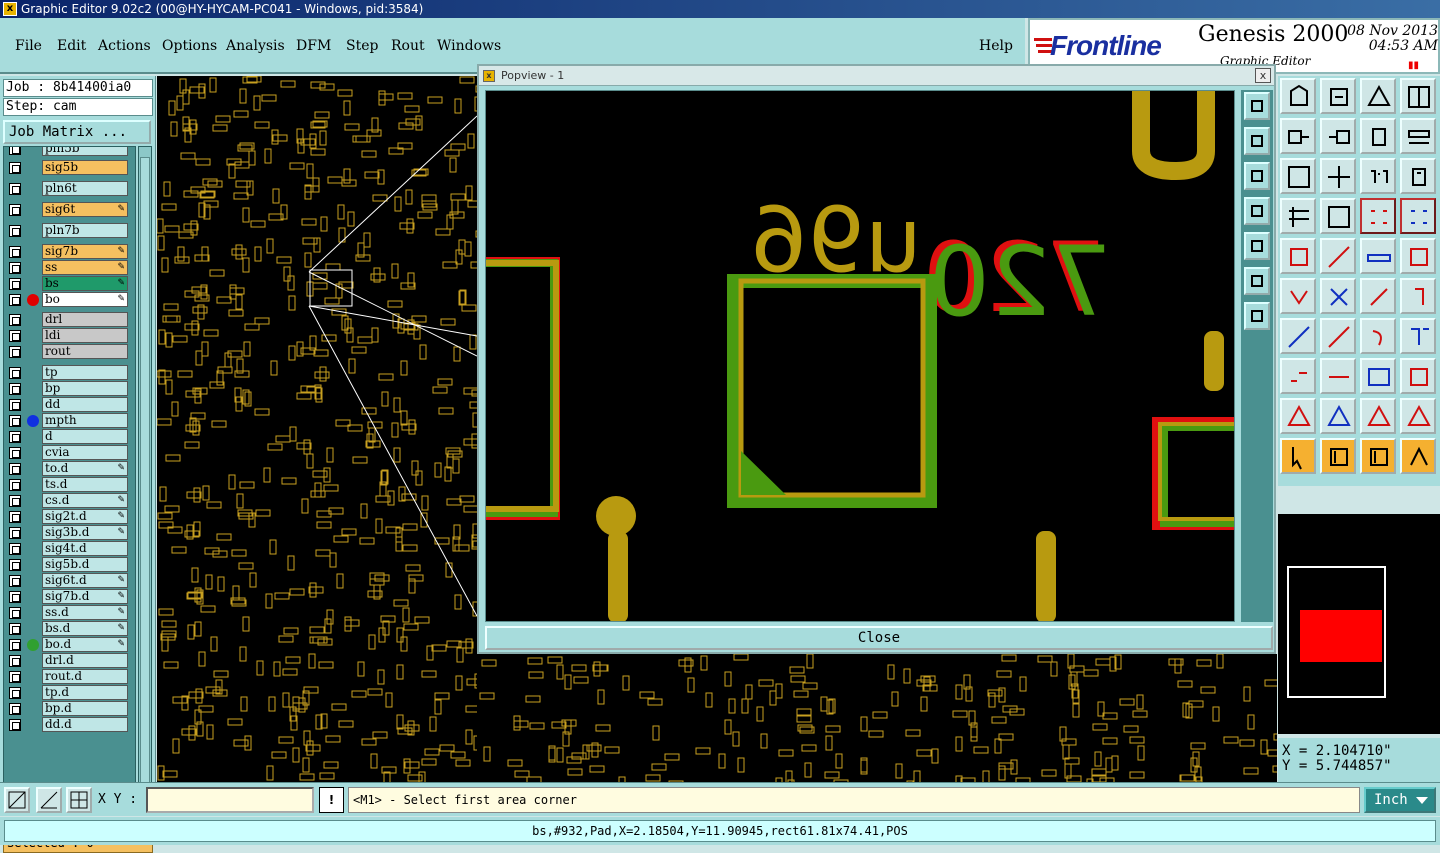  Describe the element at coordinates (85, 209) in the screenshot. I see `layer-name: sig6t ✎` at that location.